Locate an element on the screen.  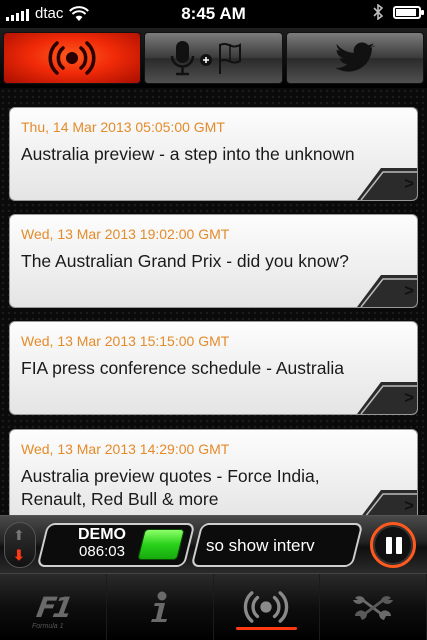
f1-logo-sub: Formula 1 is located at coordinates (48, 626).